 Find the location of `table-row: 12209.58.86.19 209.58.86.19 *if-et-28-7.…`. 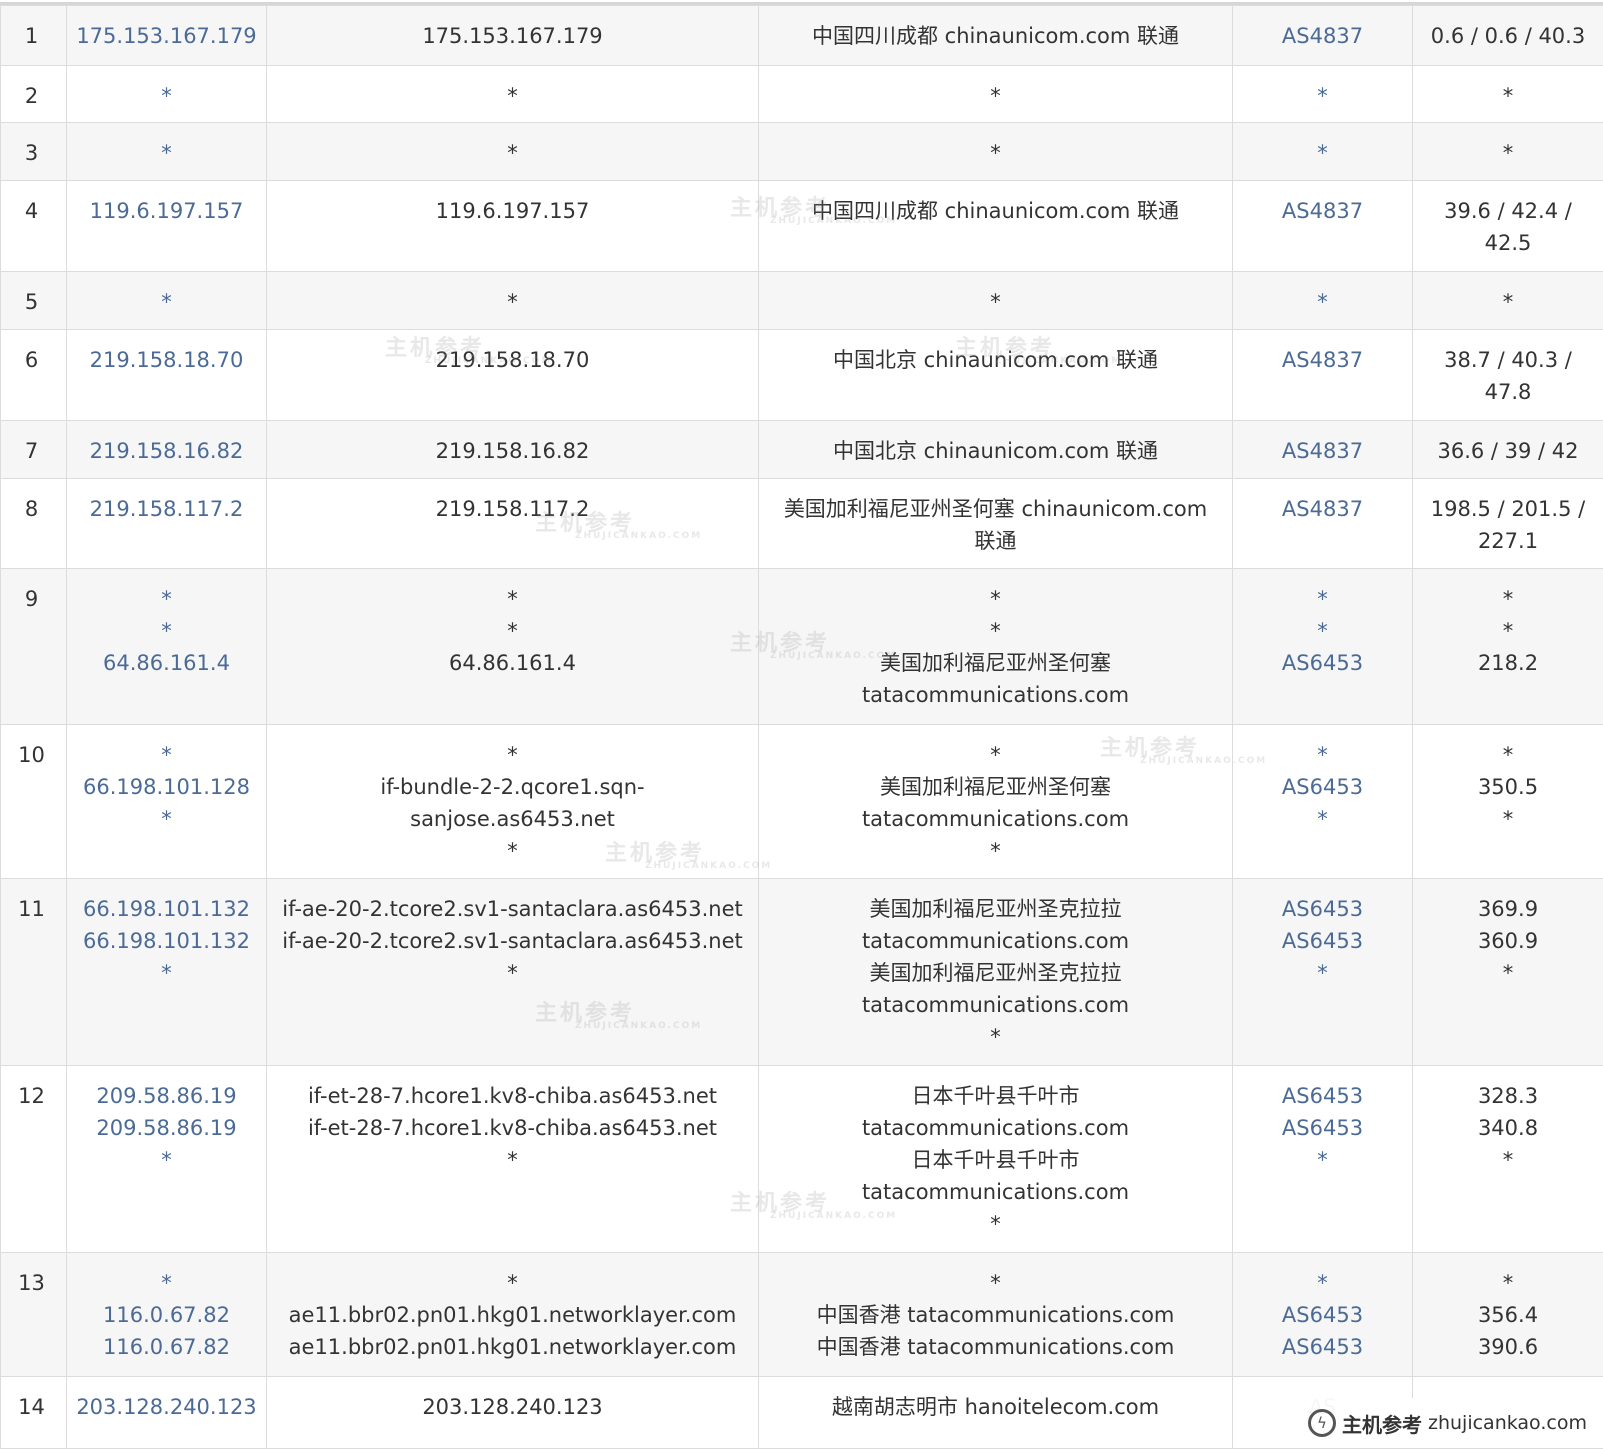

table-row: 12209.58.86.19 209.58.86.19 *if-et-28-7.… is located at coordinates (802, 1159).